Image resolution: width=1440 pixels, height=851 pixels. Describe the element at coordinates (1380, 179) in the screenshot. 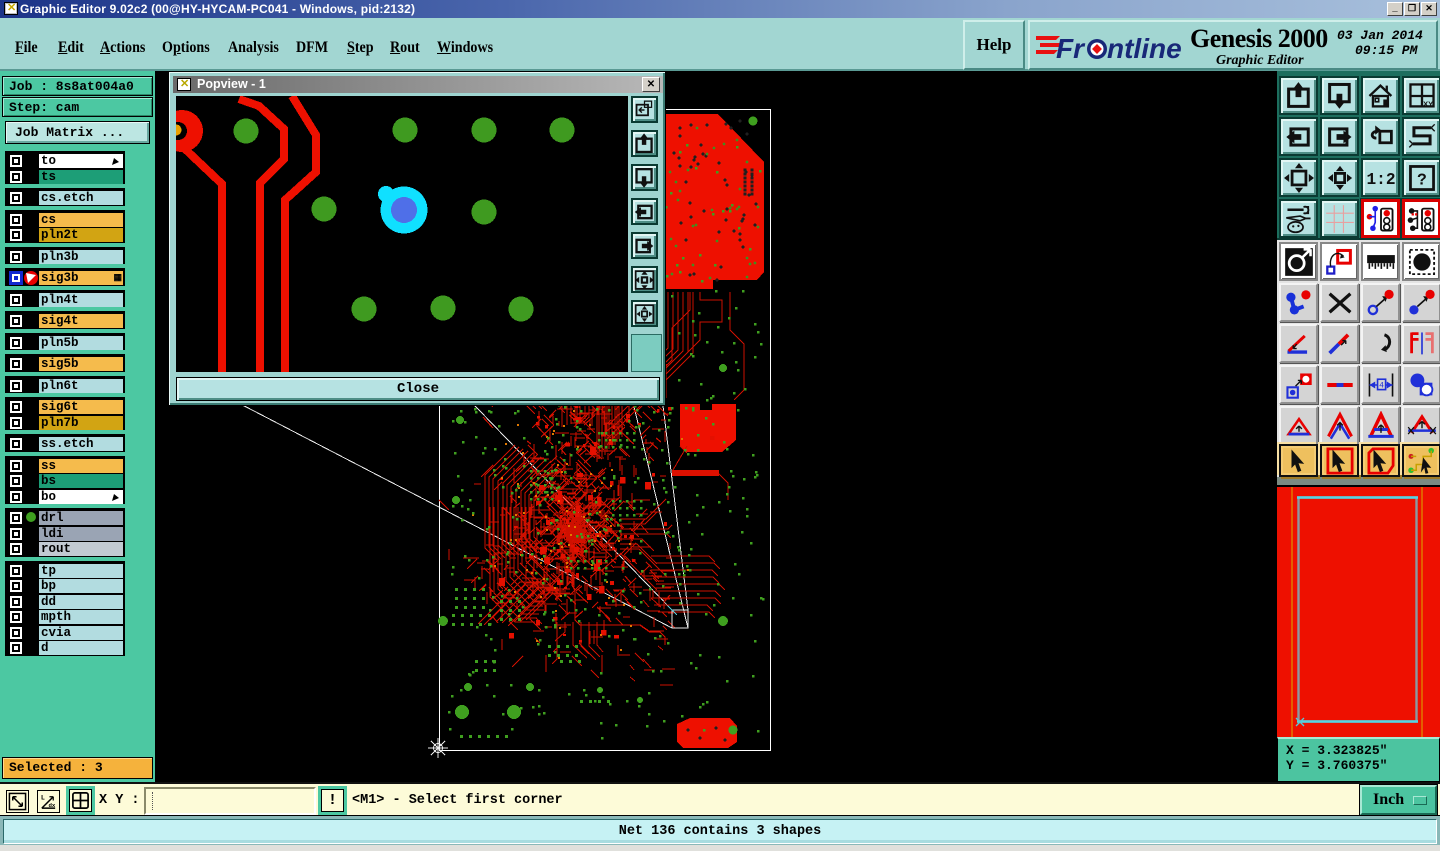

I see `svg-text: 1:2` at that location.